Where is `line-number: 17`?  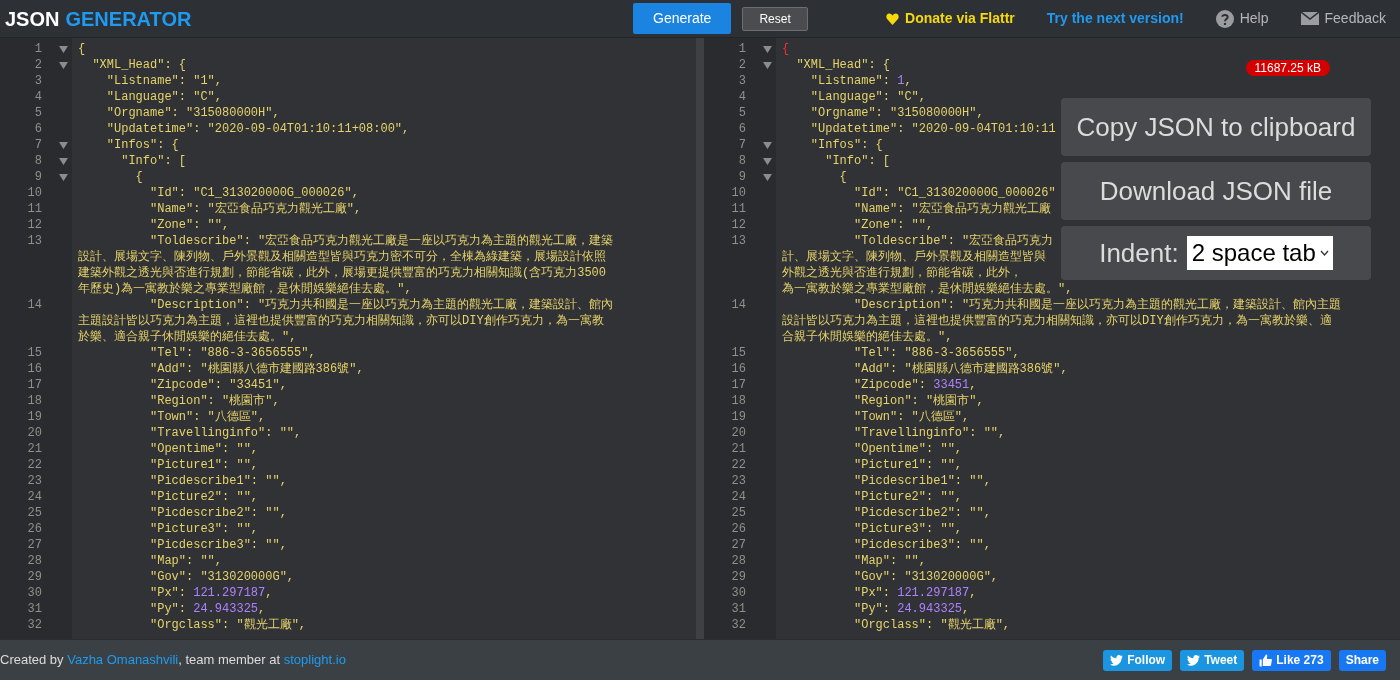 line-number: 17 is located at coordinates (34, 385).